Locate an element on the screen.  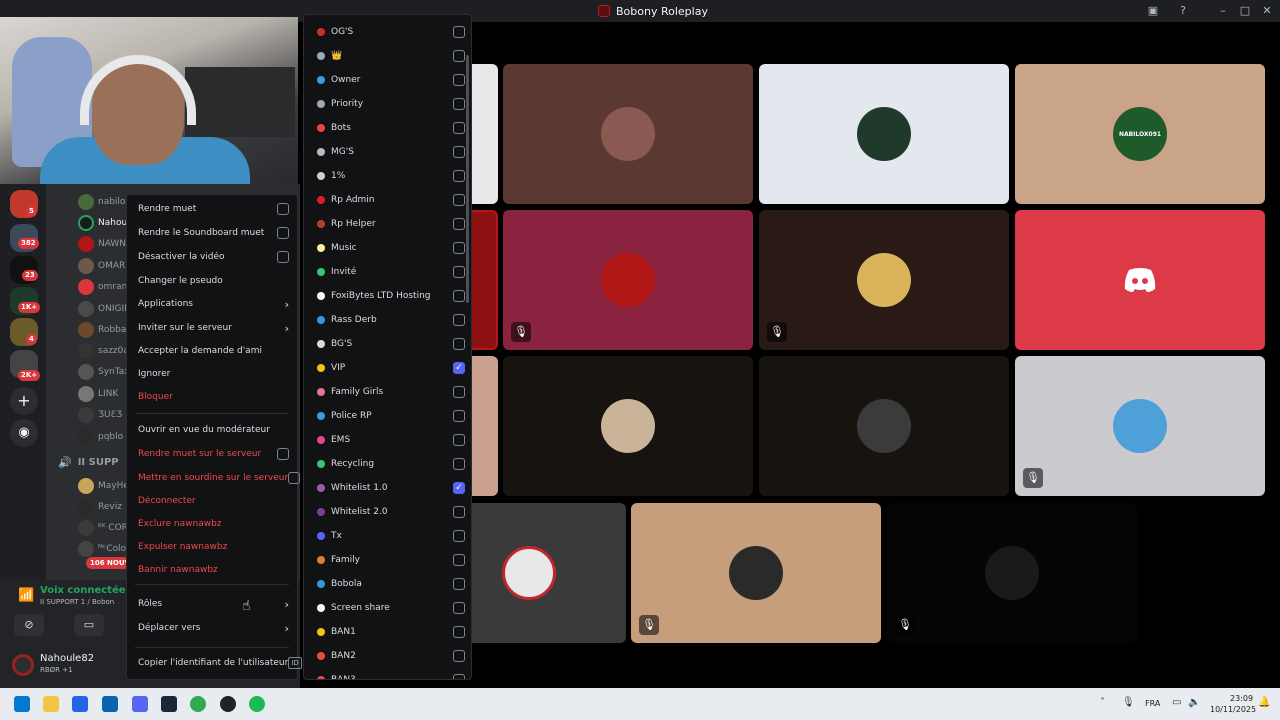
voice-user: SynTax is located at coordinates (104, 372).